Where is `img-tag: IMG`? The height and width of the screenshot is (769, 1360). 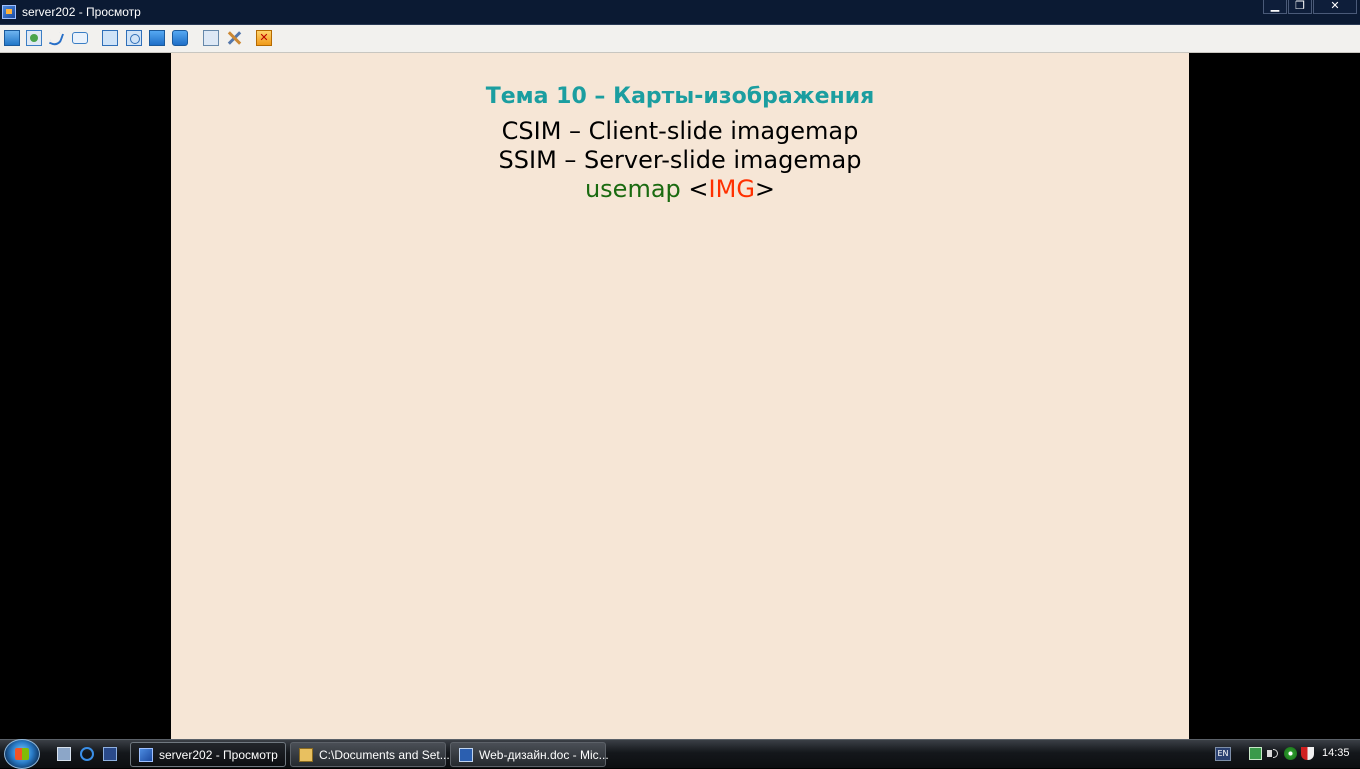
img-tag: IMG is located at coordinates (731, 189).